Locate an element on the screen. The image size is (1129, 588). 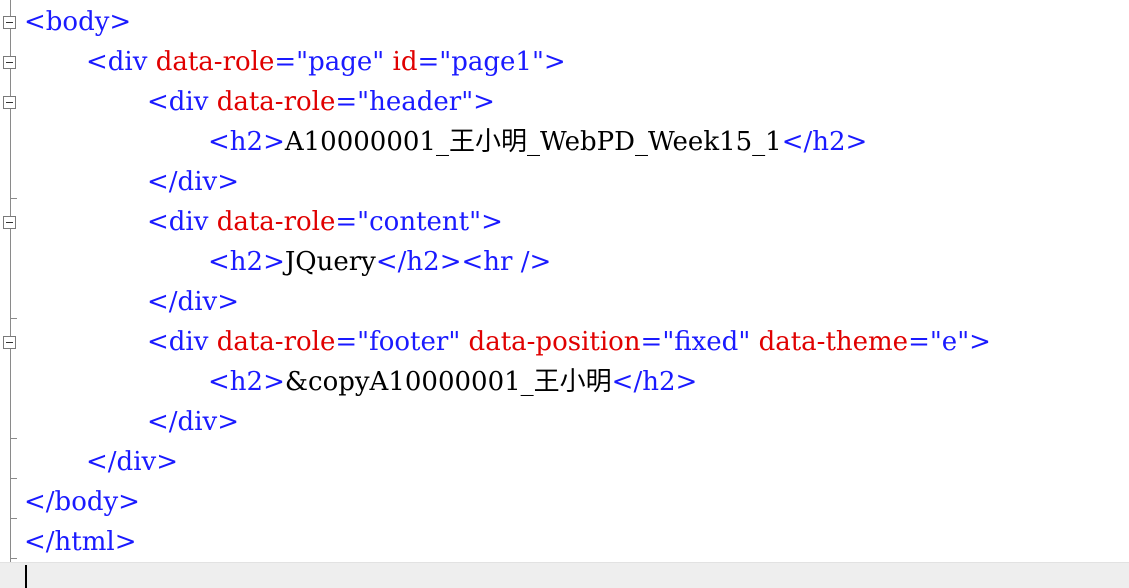
code-line-4: <h2>A10000001_王小明_WebPD_Week15_1</h2> is located at coordinates (537, 142).